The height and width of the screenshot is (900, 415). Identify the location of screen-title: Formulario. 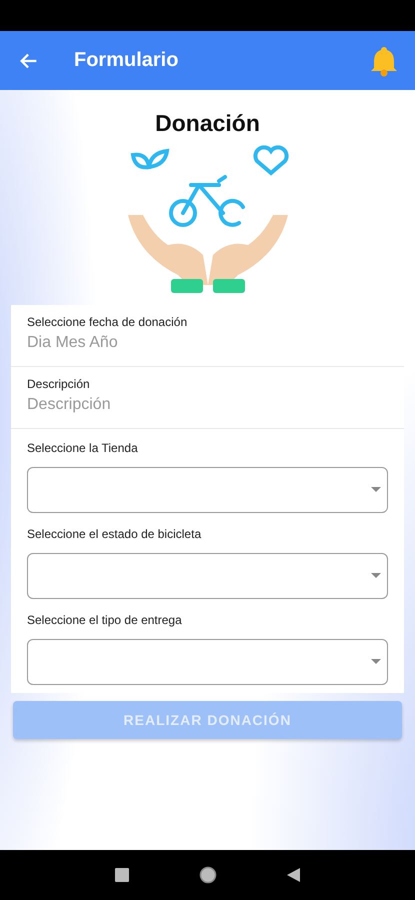
(127, 60).